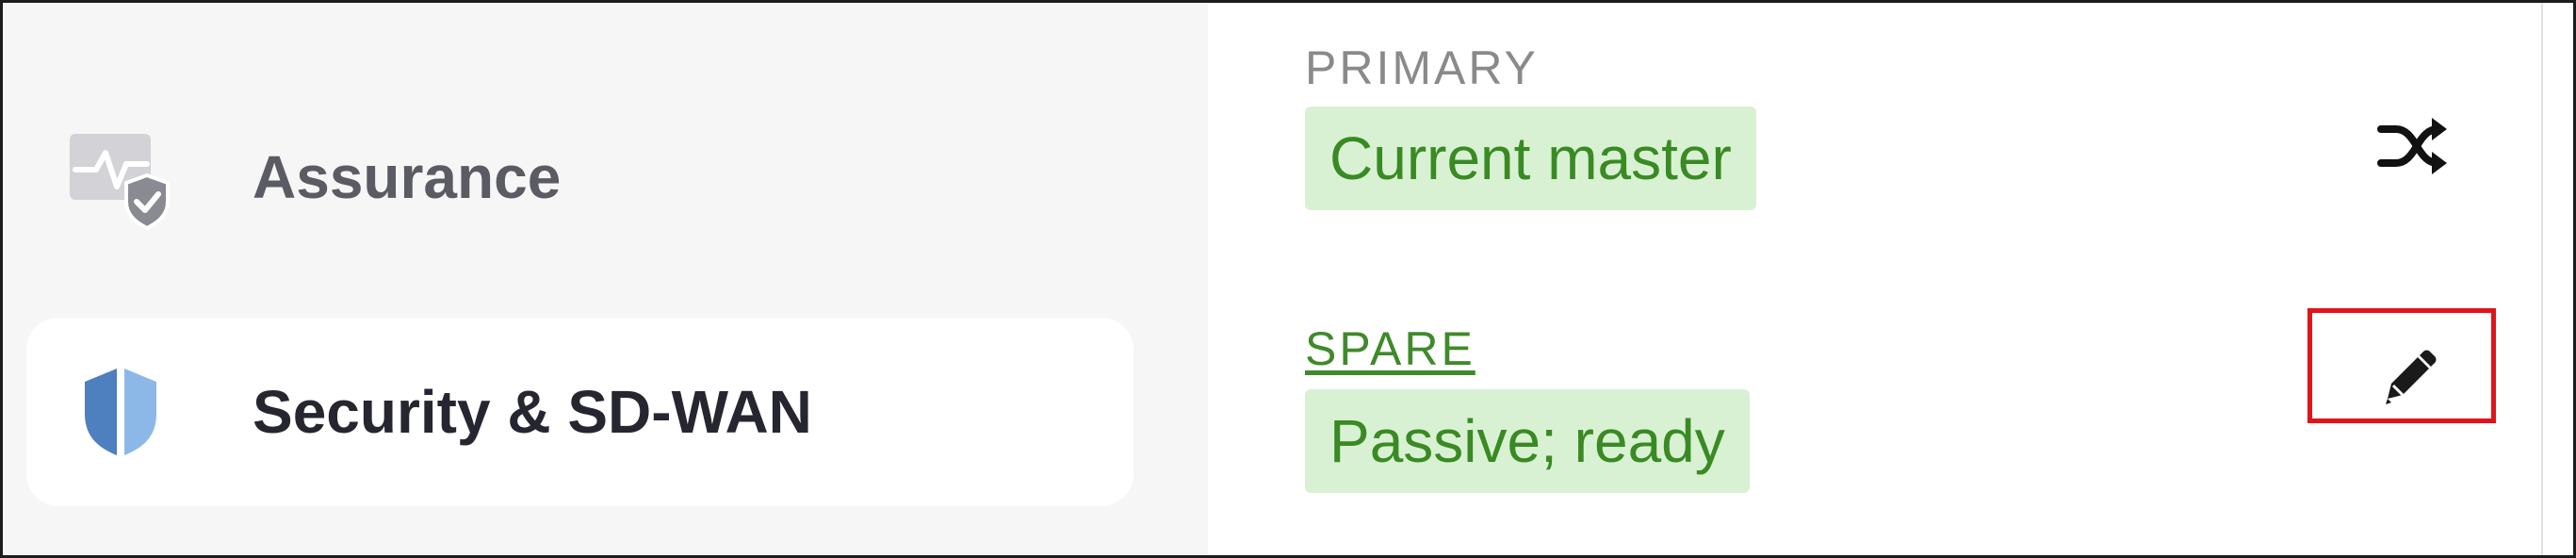 The width and height of the screenshot is (2576, 558). What do you see at coordinates (1390, 348) in the screenshot?
I see `spare-role-link: SPARE` at bounding box center [1390, 348].